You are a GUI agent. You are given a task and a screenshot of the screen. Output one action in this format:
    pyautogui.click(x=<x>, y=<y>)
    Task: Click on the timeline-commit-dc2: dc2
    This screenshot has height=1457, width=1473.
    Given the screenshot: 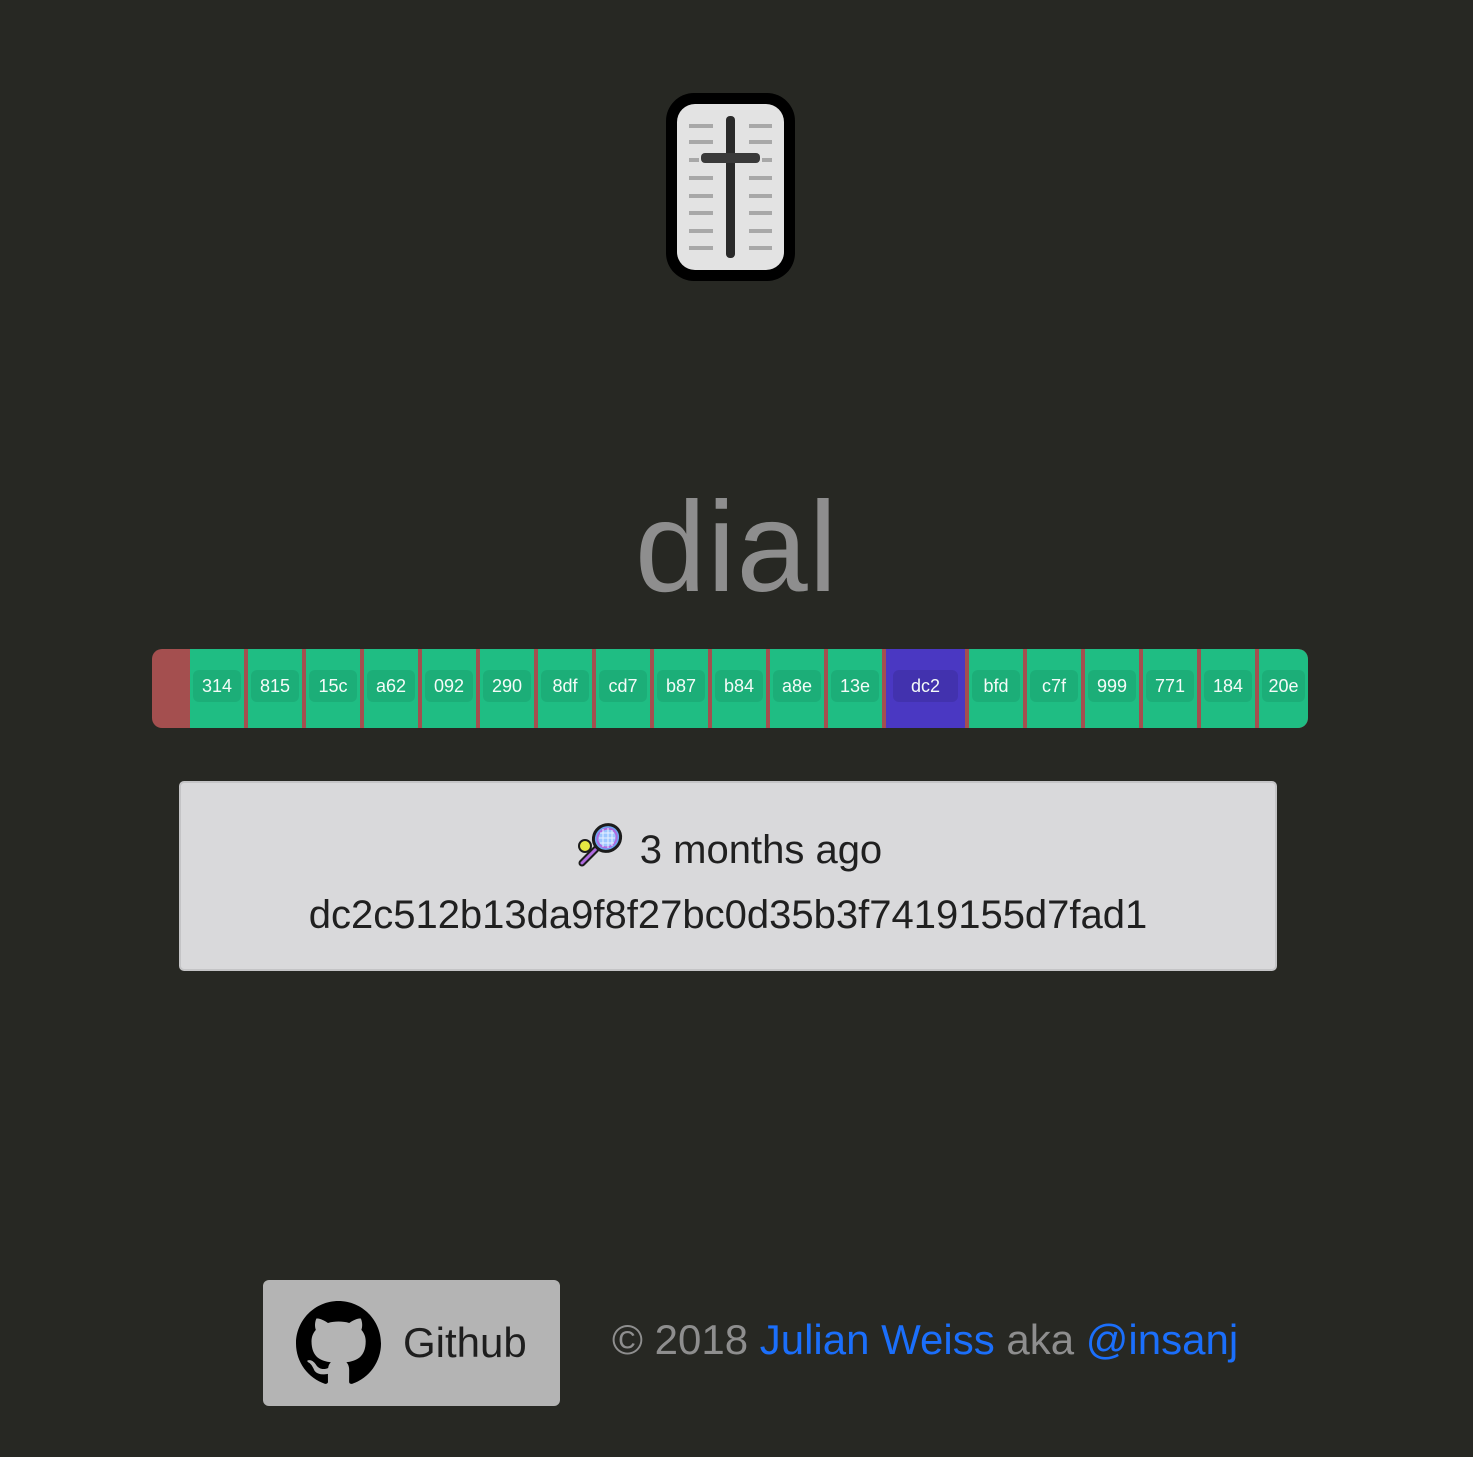 What is the action you would take?
    pyautogui.click(x=925, y=688)
    